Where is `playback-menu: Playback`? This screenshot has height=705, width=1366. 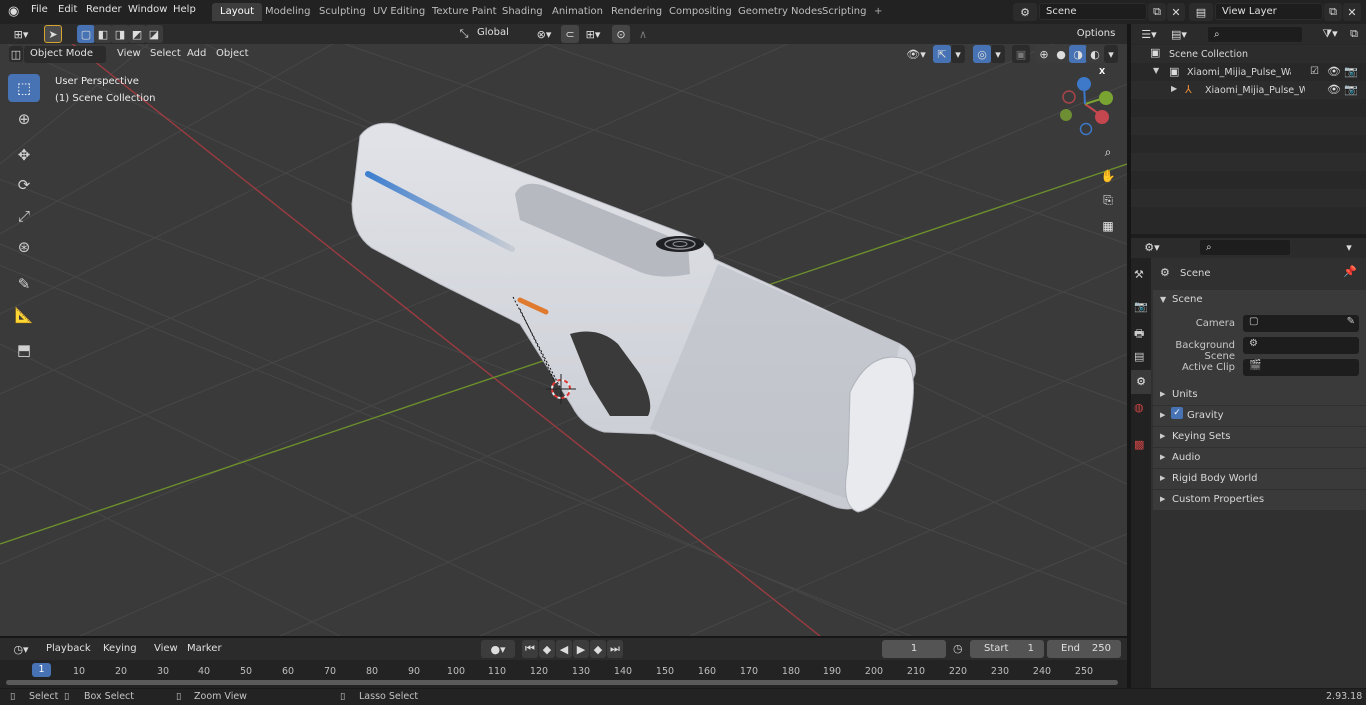 playback-menu: Playback is located at coordinates (68, 648).